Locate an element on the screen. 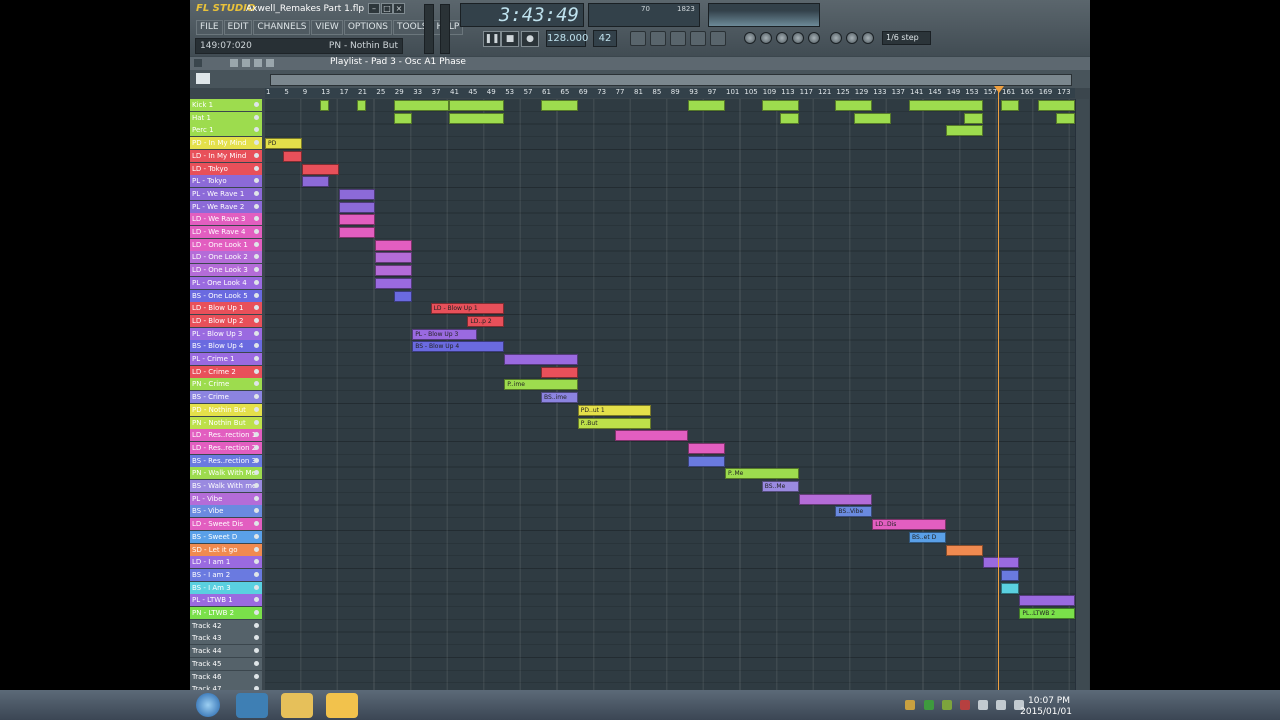  track-label: PL - LTWB 1 is located at coordinates (226, 600).